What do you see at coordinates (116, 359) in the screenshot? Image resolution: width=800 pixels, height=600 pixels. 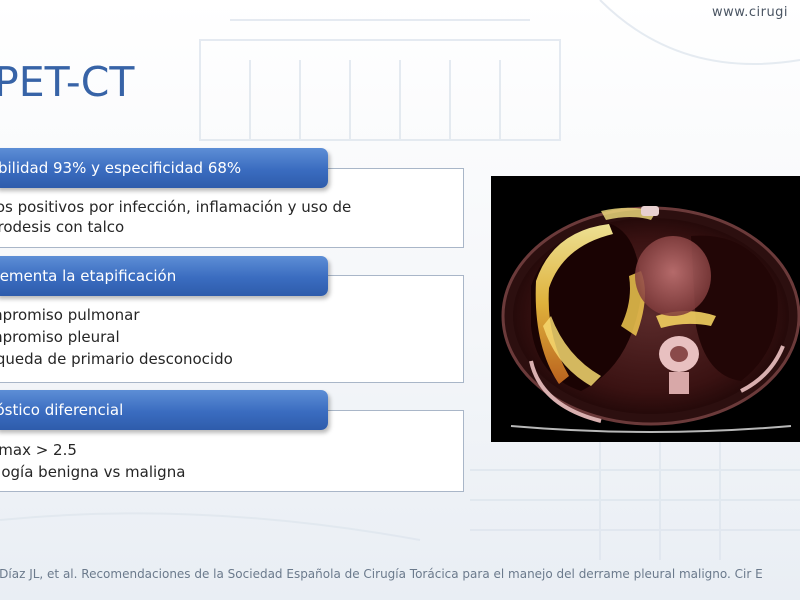 I see `section-2-line-3: squeda de primario desconocido` at bounding box center [116, 359].